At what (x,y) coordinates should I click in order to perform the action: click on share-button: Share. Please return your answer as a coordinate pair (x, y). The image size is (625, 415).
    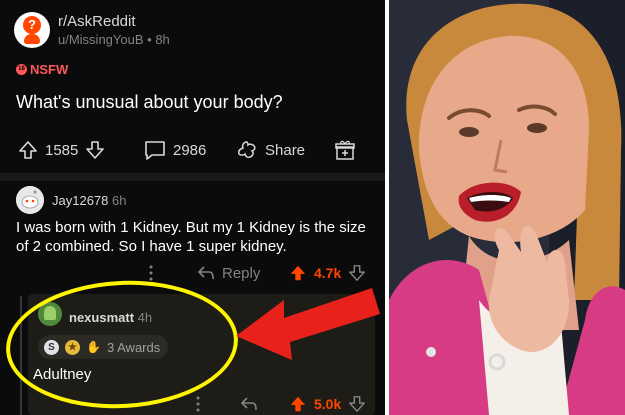
    Looking at the image, I should click on (270, 150).